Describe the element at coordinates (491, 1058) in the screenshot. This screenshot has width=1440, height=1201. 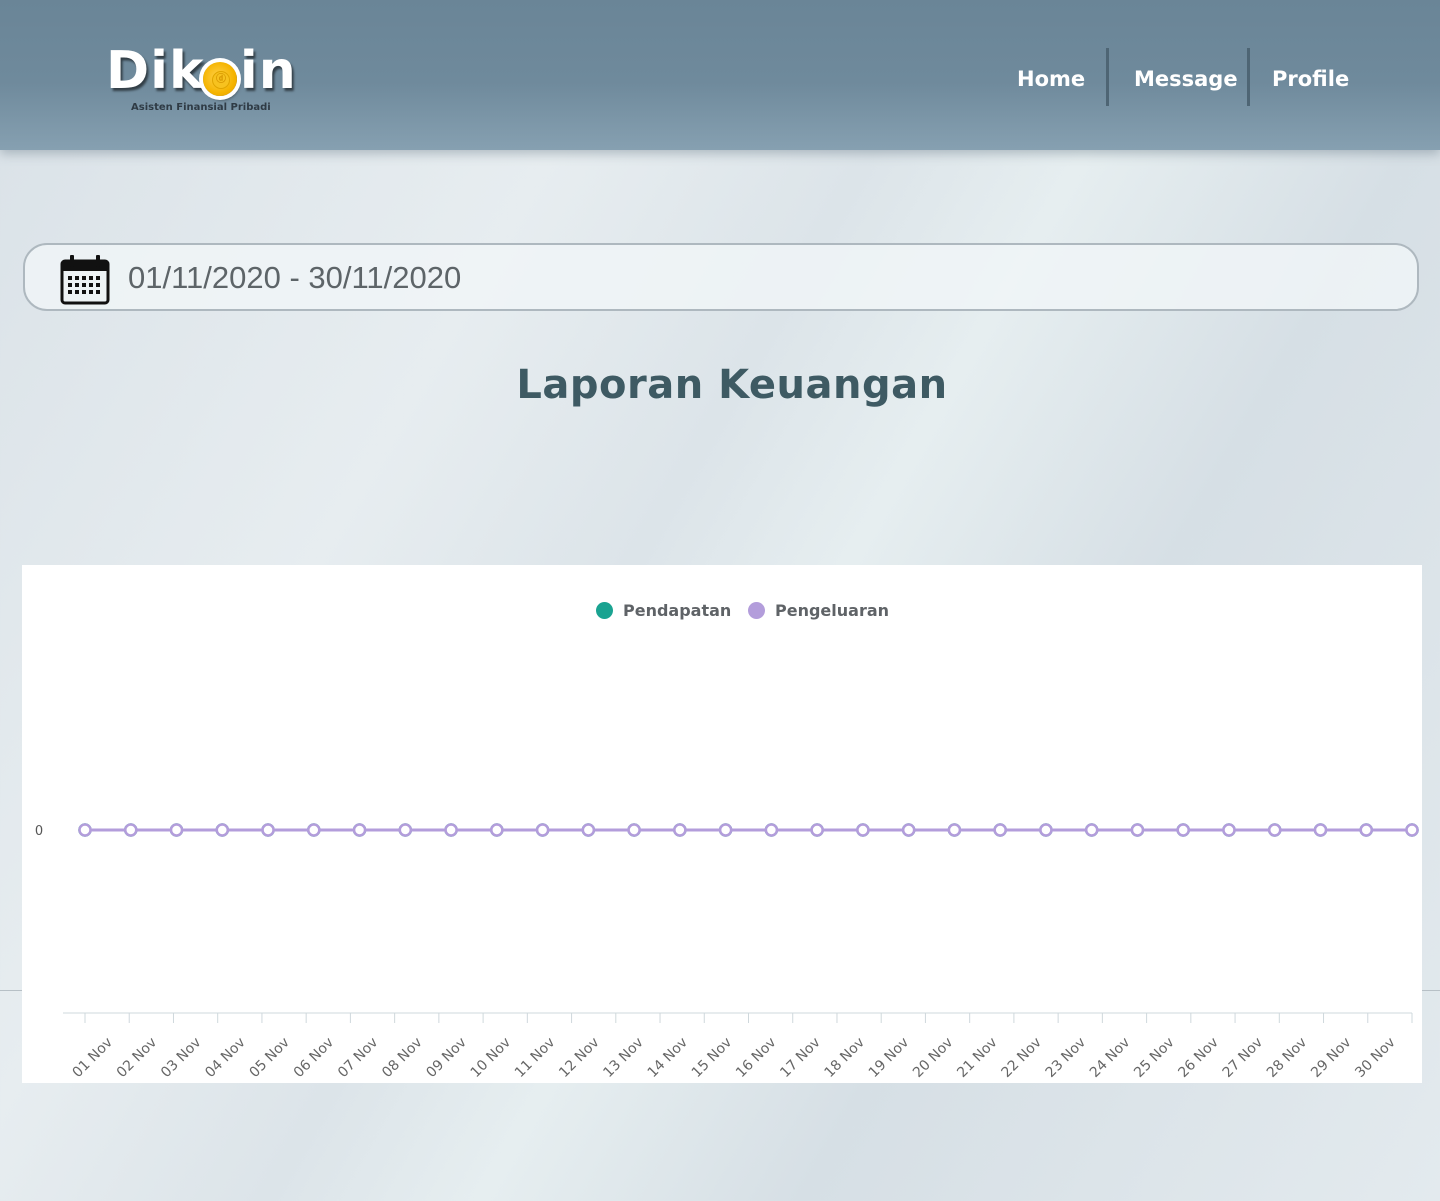
I see `x-tick-label: 10 Nov` at that location.